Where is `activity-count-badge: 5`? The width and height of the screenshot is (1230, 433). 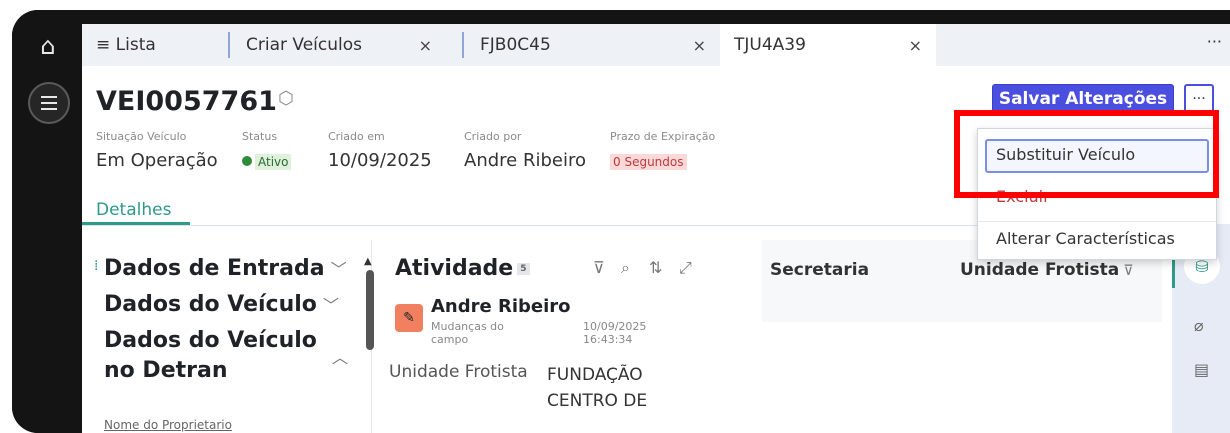 activity-count-badge: 5 is located at coordinates (523, 269).